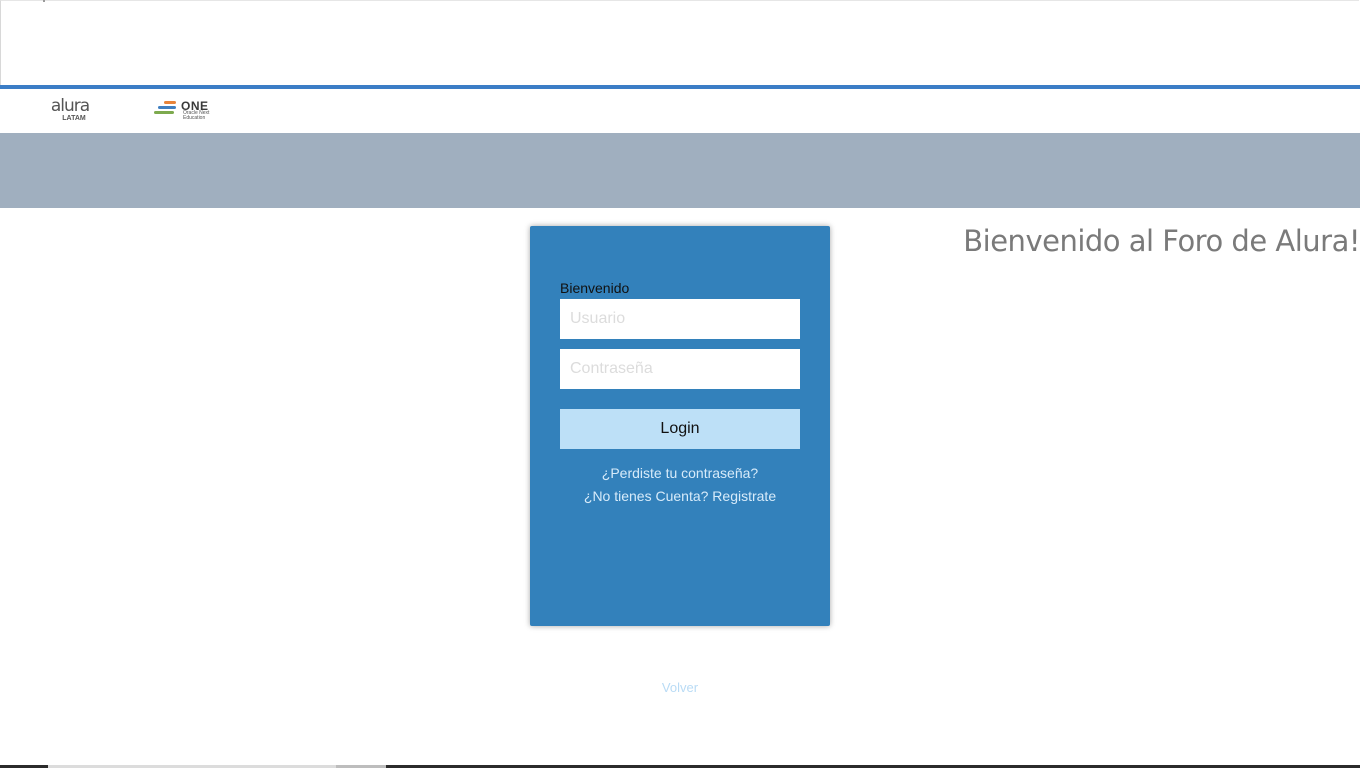  What do you see at coordinates (680, 429) in the screenshot?
I see `login-button: Login` at bounding box center [680, 429].